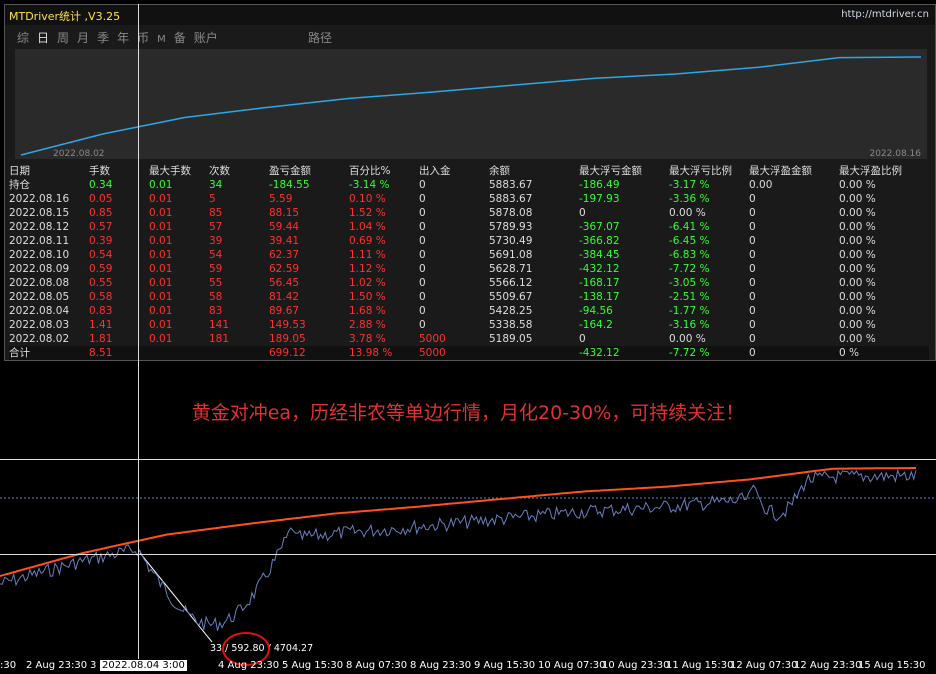  What do you see at coordinates (599, 269) in the screenshot?
I see `table-cell: -432.12` at bounding box center [599, 269].